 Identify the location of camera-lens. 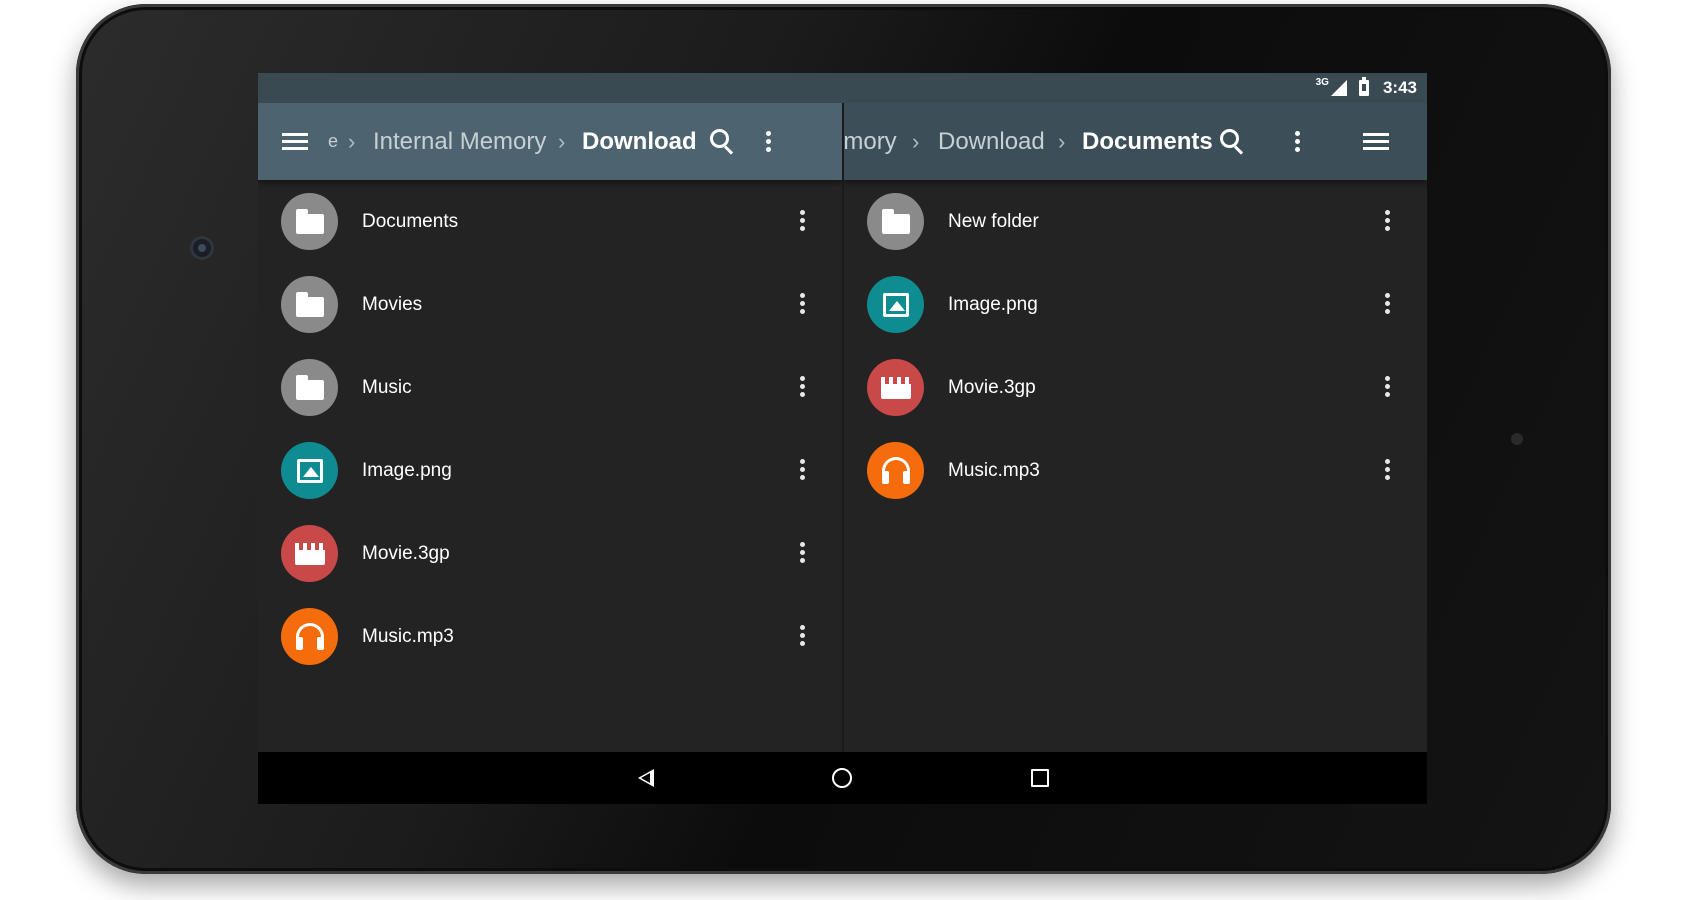
(202, 248).